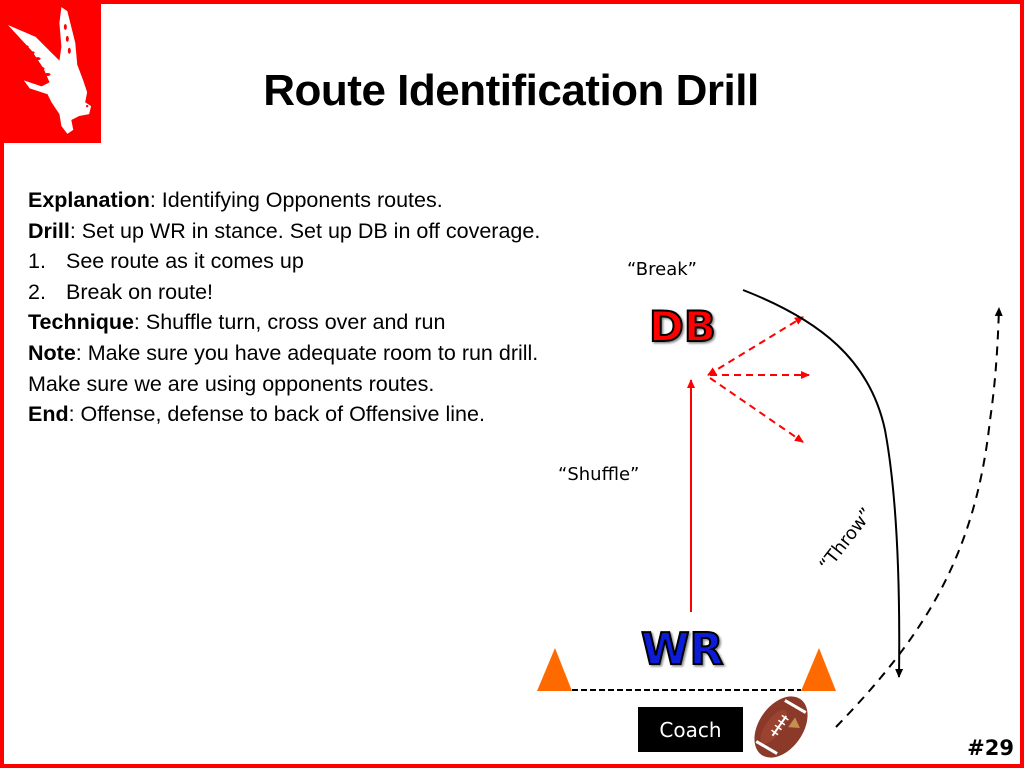 The height and width of the screenshot is (768, 1024). I want to click on coach-label: Coach, so click(690, 729).